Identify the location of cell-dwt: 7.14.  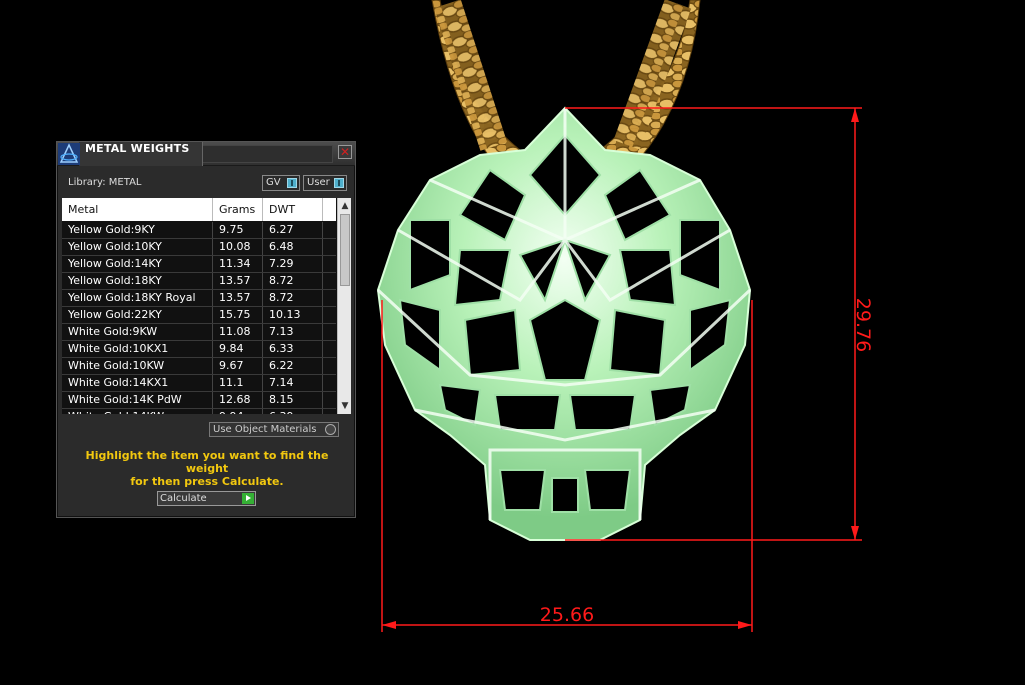
(293, 383).